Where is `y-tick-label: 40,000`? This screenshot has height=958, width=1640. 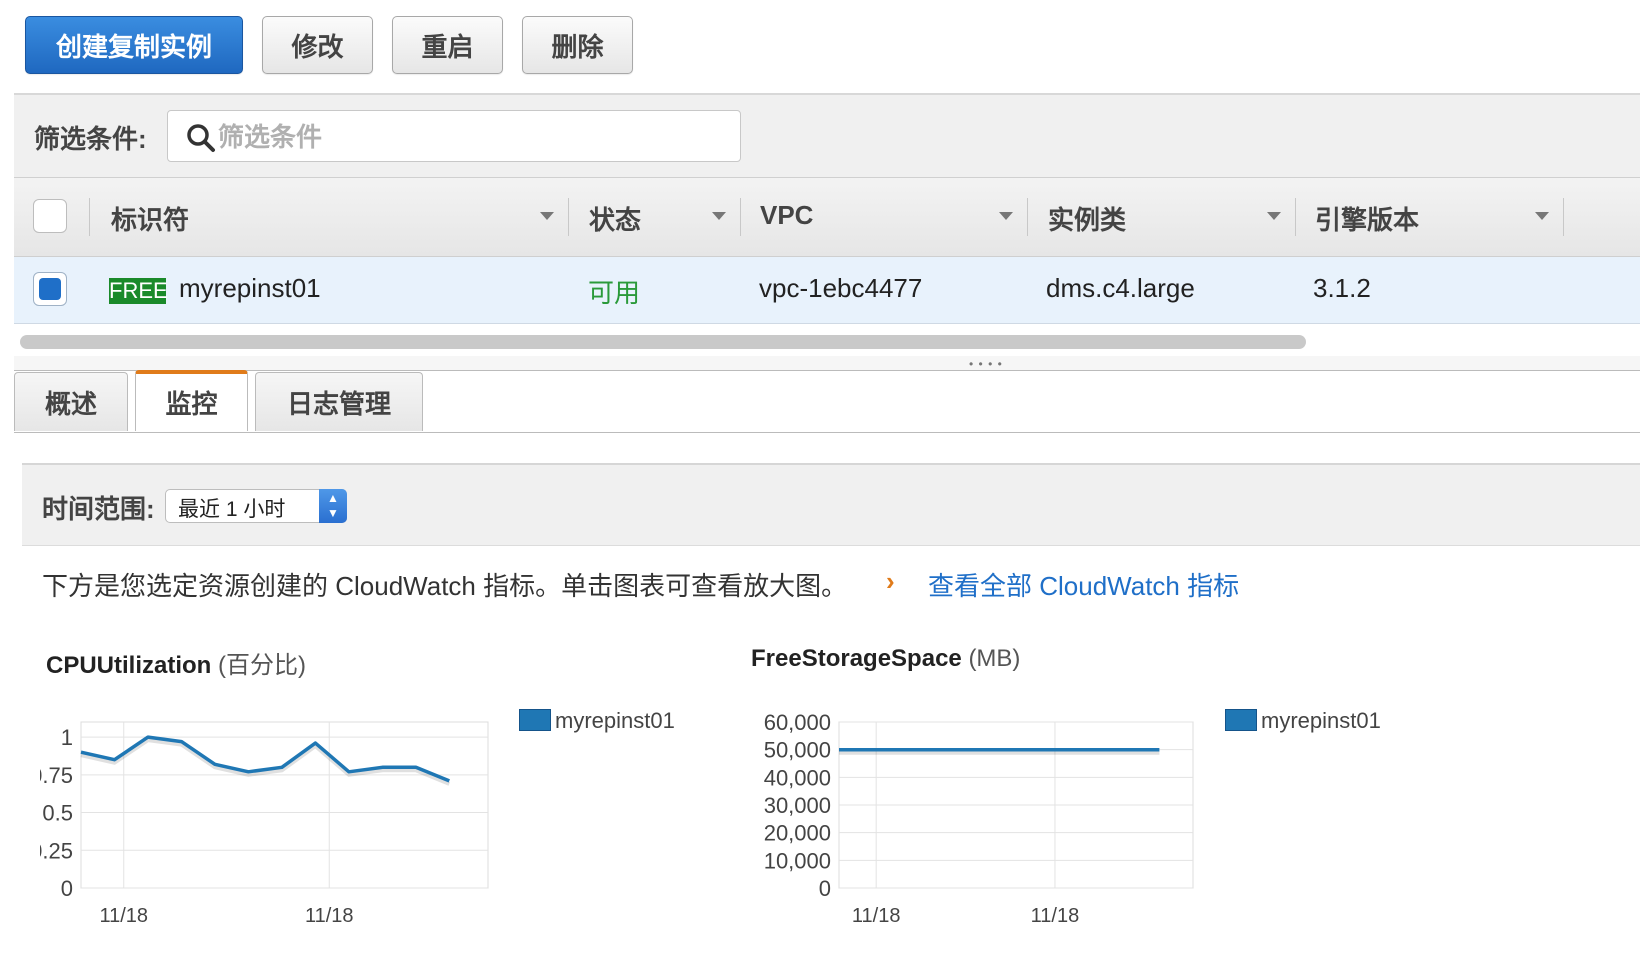 y-tick-label: 40,000 is located at coordinates (797, 777).